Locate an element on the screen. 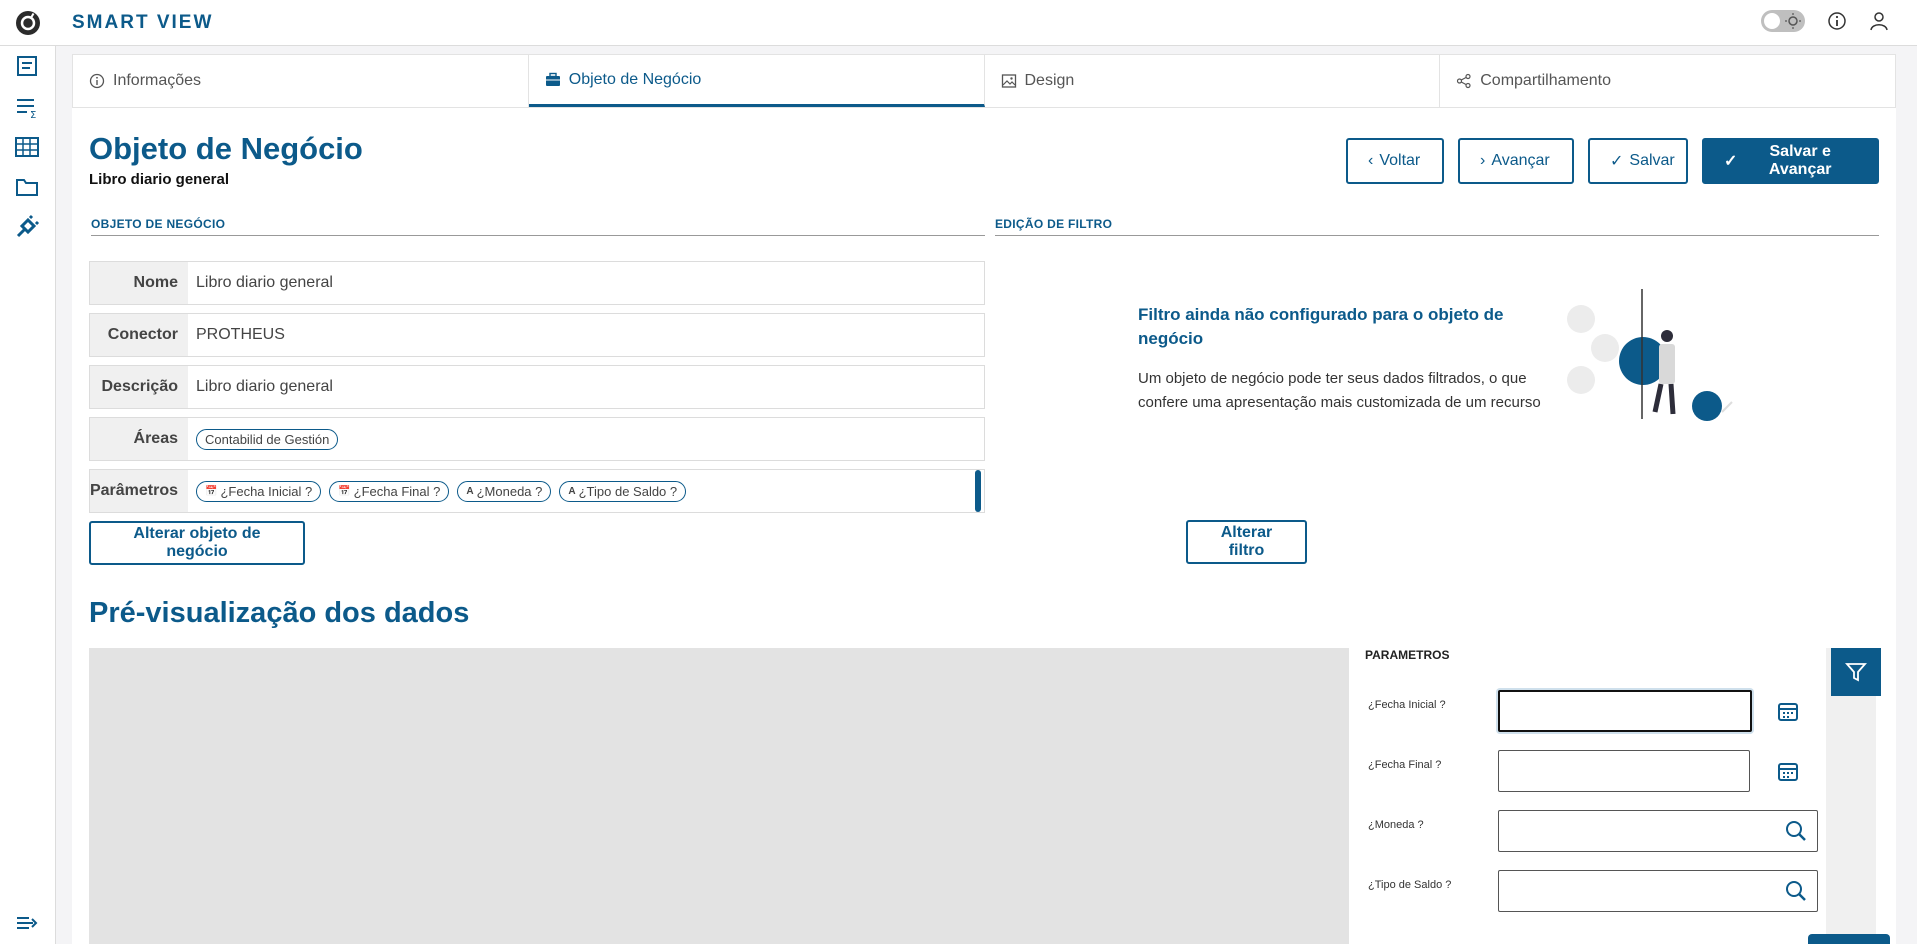 Image resolution: width=1917 pixels, height=944 pixels. field-value: Contabilid de Gestión is located at coordinates (586, 439).